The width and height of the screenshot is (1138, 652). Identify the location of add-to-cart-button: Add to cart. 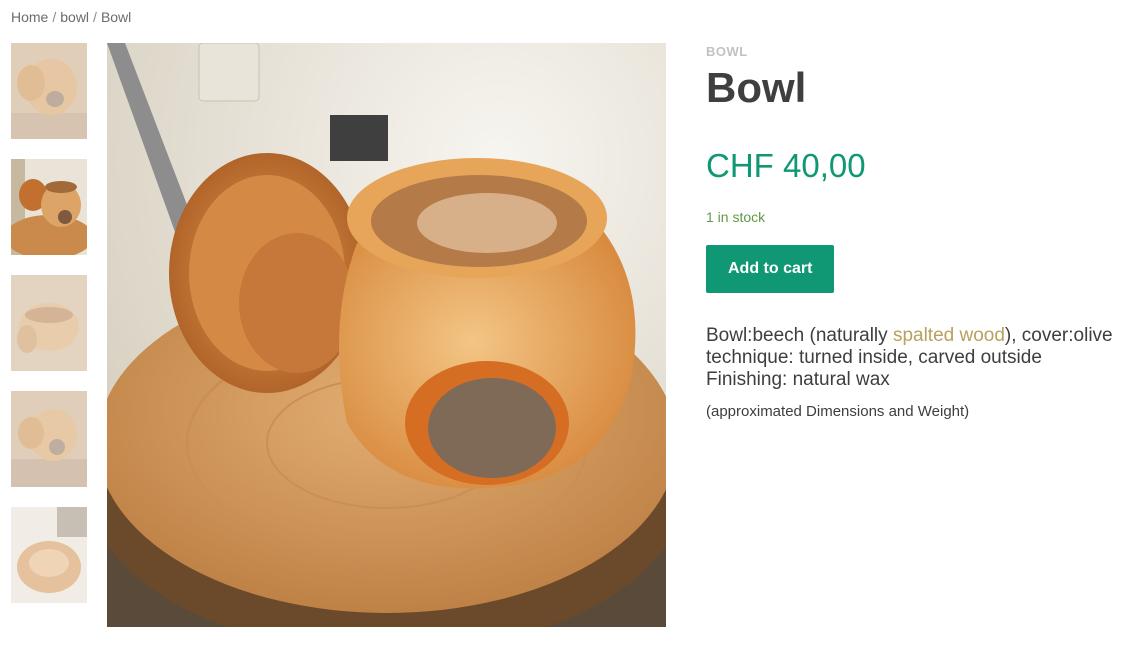
(770, 269).